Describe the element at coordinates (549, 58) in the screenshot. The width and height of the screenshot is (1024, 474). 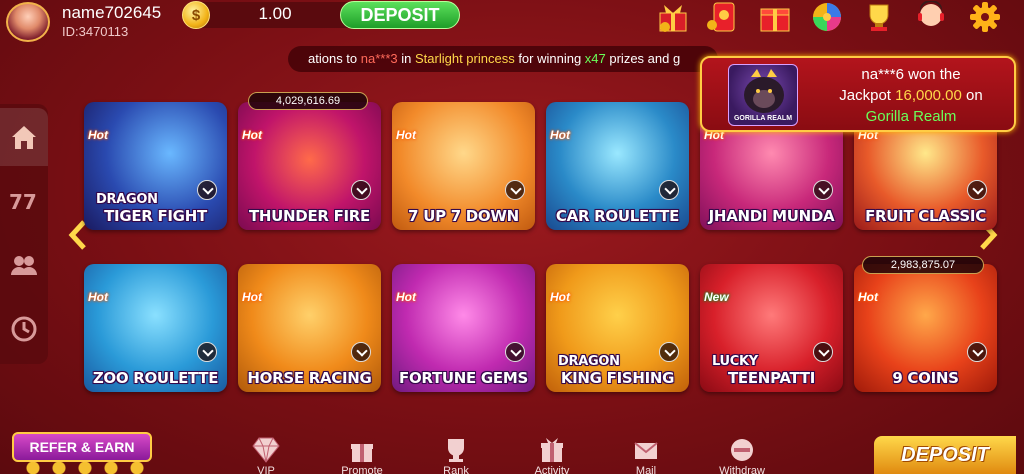
I see `marquee-mid2: for winning` at that location.